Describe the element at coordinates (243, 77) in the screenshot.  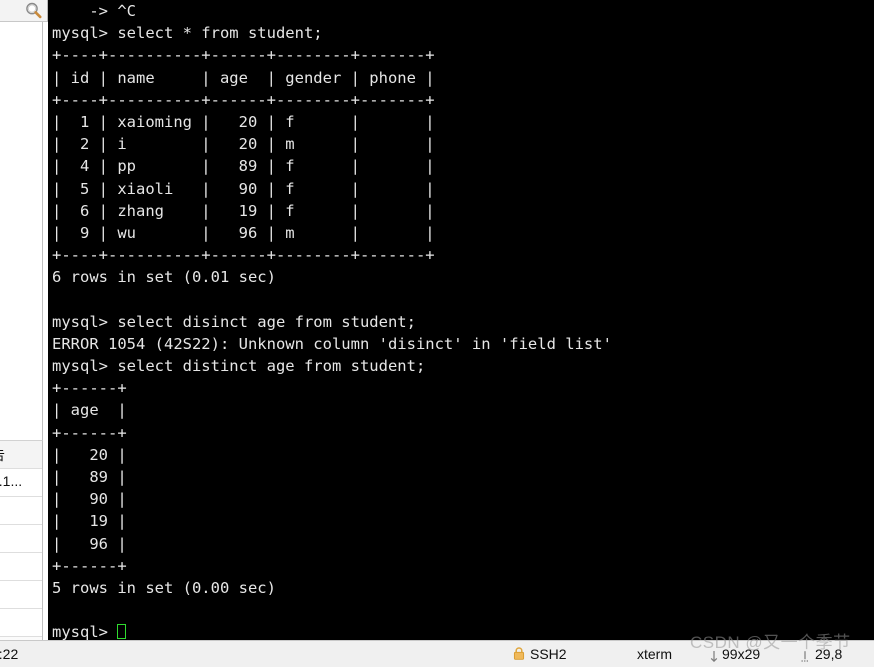
I see `terminal-line: | id | name | age | gender | phone |` at that location.